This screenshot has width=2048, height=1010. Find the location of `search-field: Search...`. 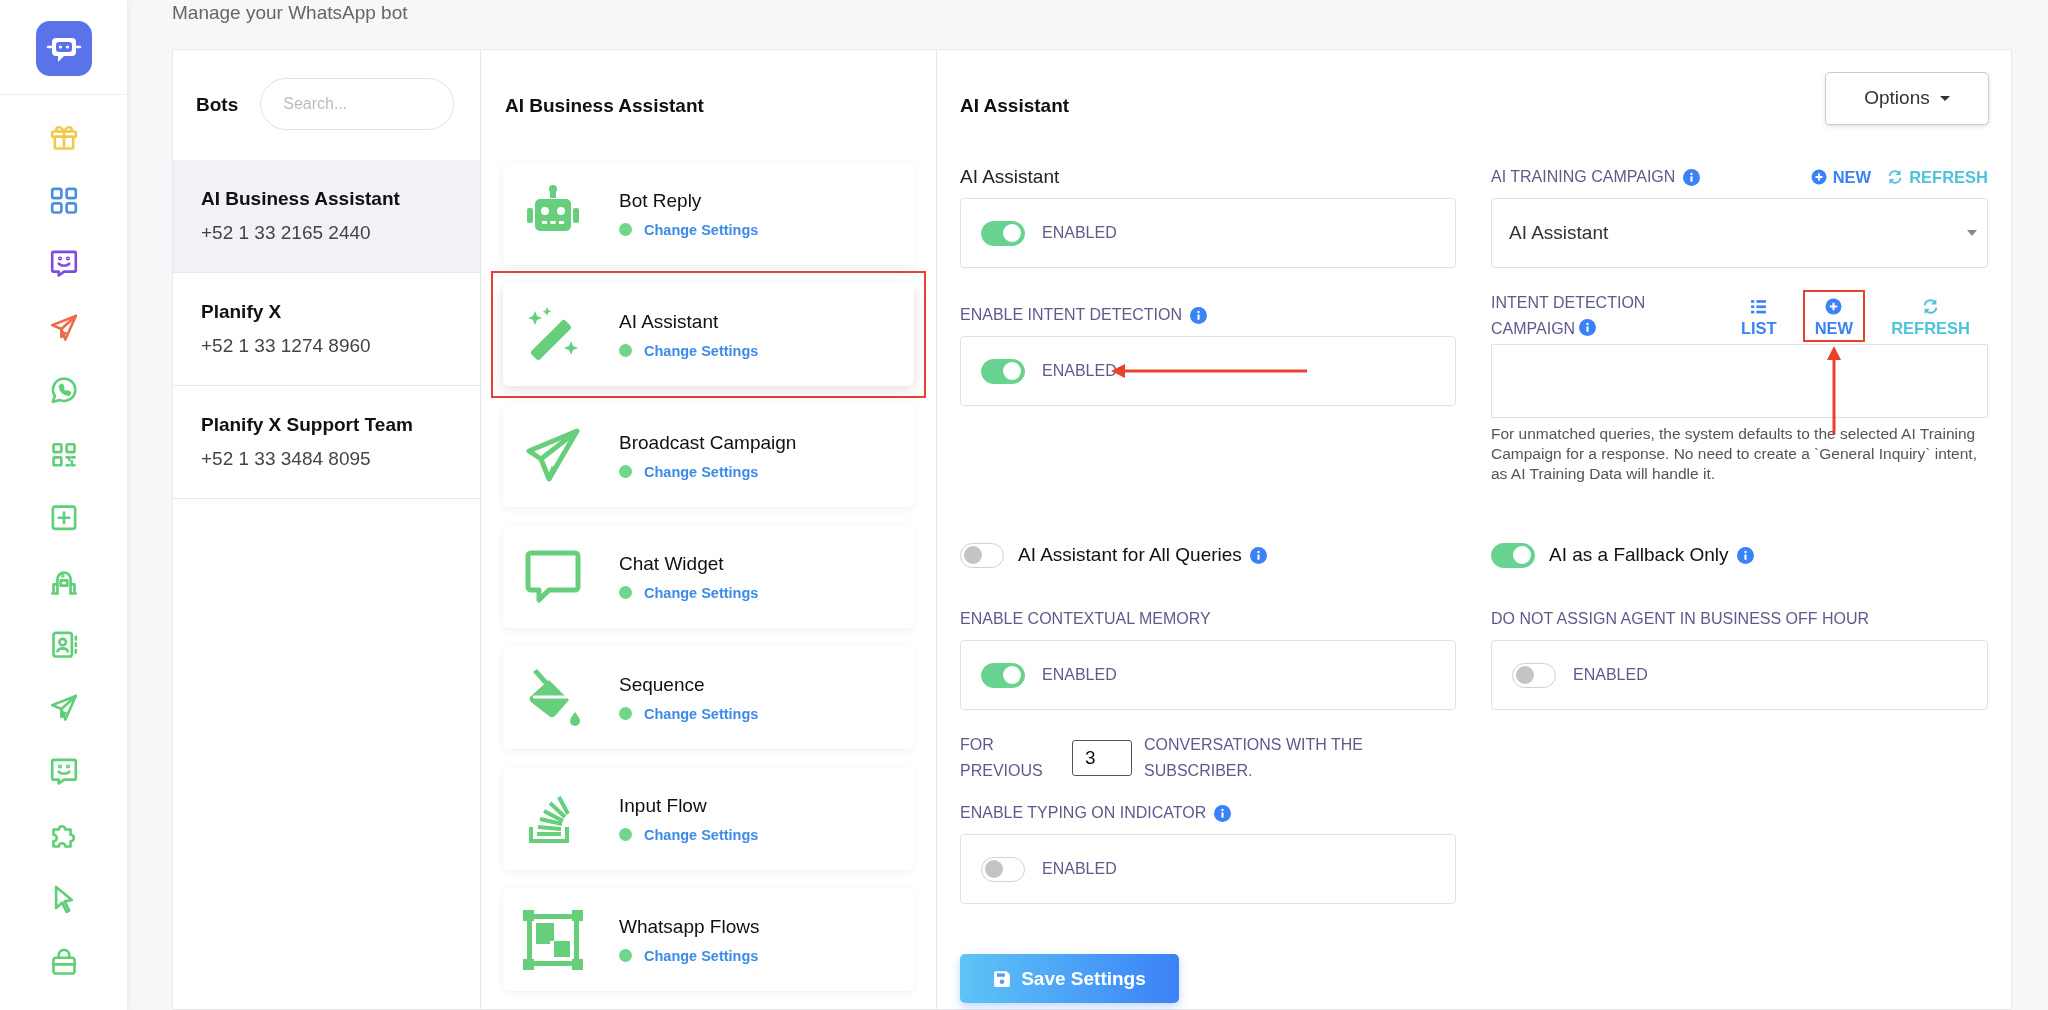

search-field: Search... is located at coordinates (357, 104).